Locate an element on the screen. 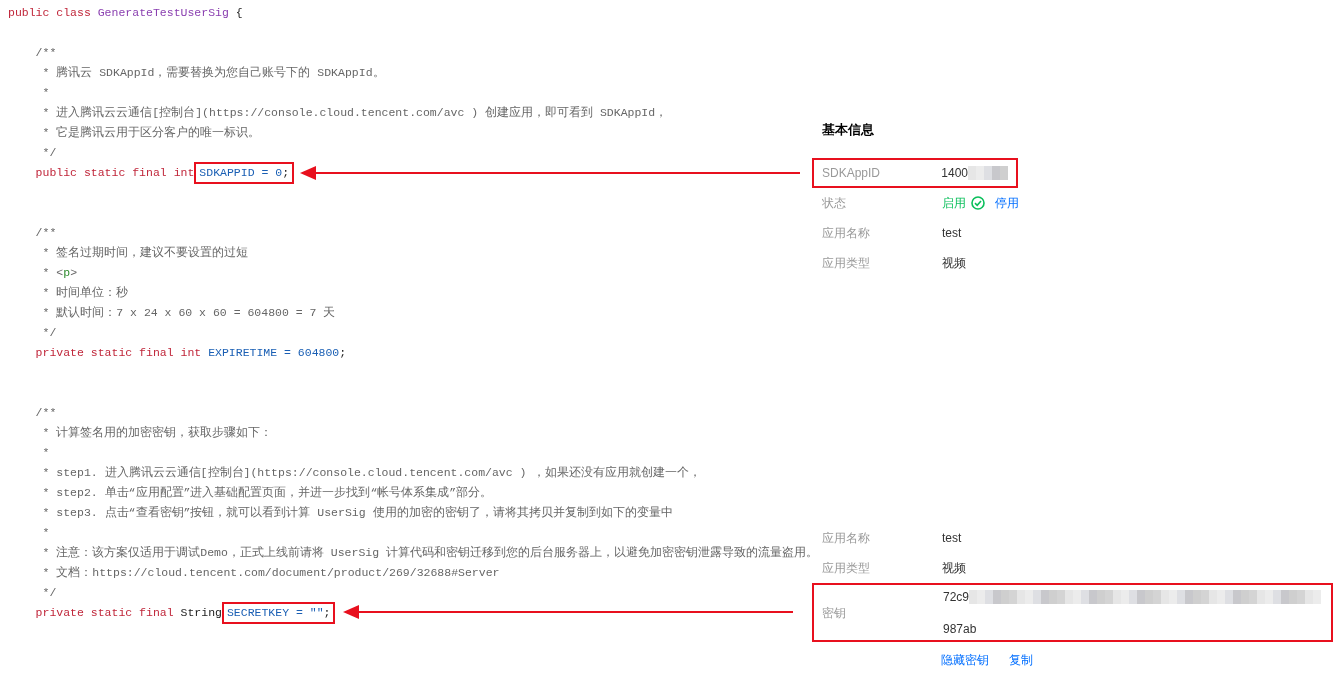 This screenshot has width=1339, height=676. code-line: * 计算签名用的加密密钥，获取步骤如下： is located at coordinates (157, 433).